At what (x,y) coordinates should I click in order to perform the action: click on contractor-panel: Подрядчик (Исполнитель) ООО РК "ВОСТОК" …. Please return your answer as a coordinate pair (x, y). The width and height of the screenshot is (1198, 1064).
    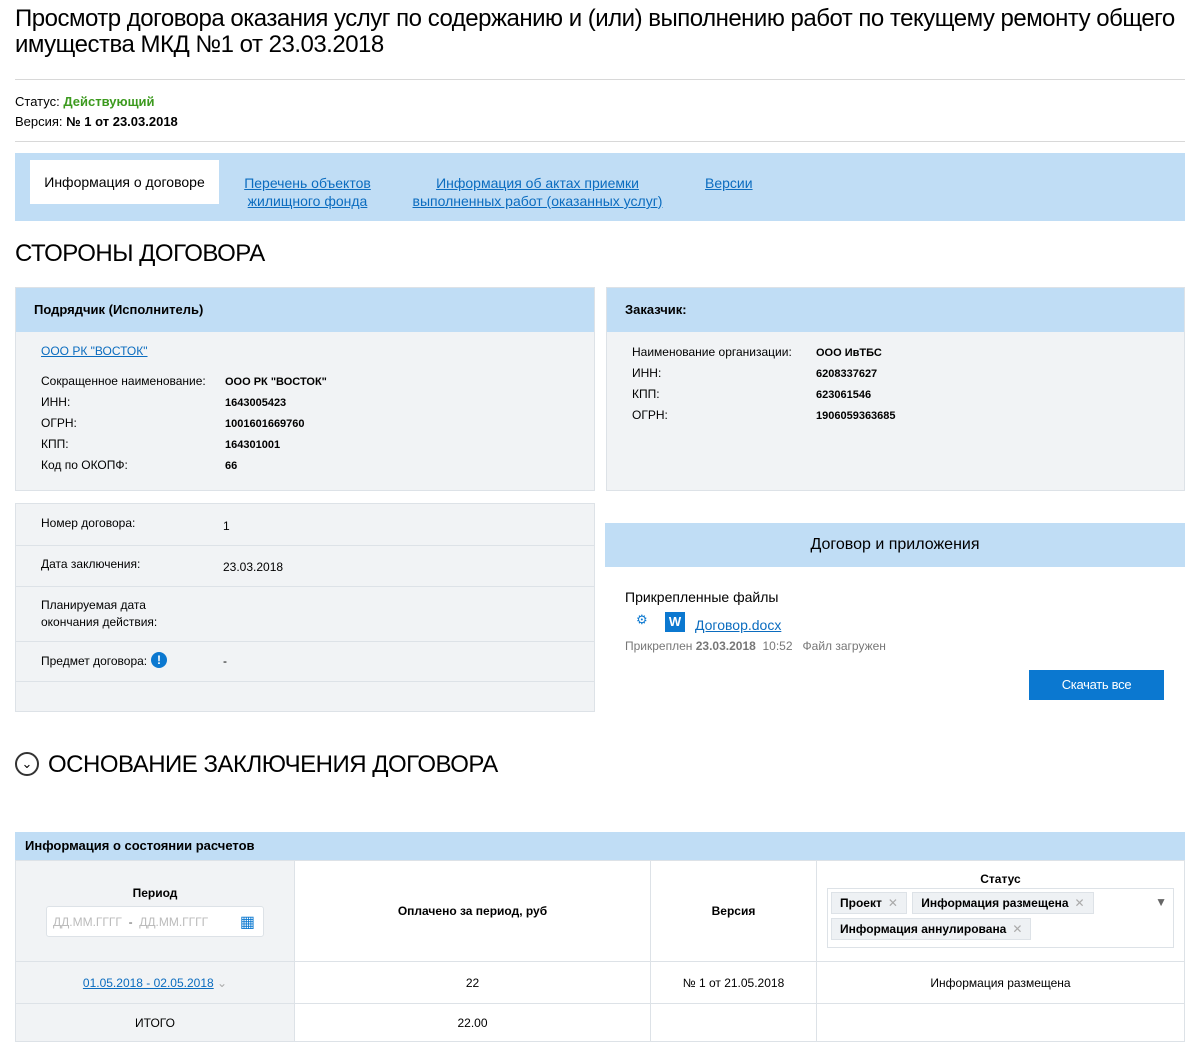
    Looking at the image, I should click on (305, 389).